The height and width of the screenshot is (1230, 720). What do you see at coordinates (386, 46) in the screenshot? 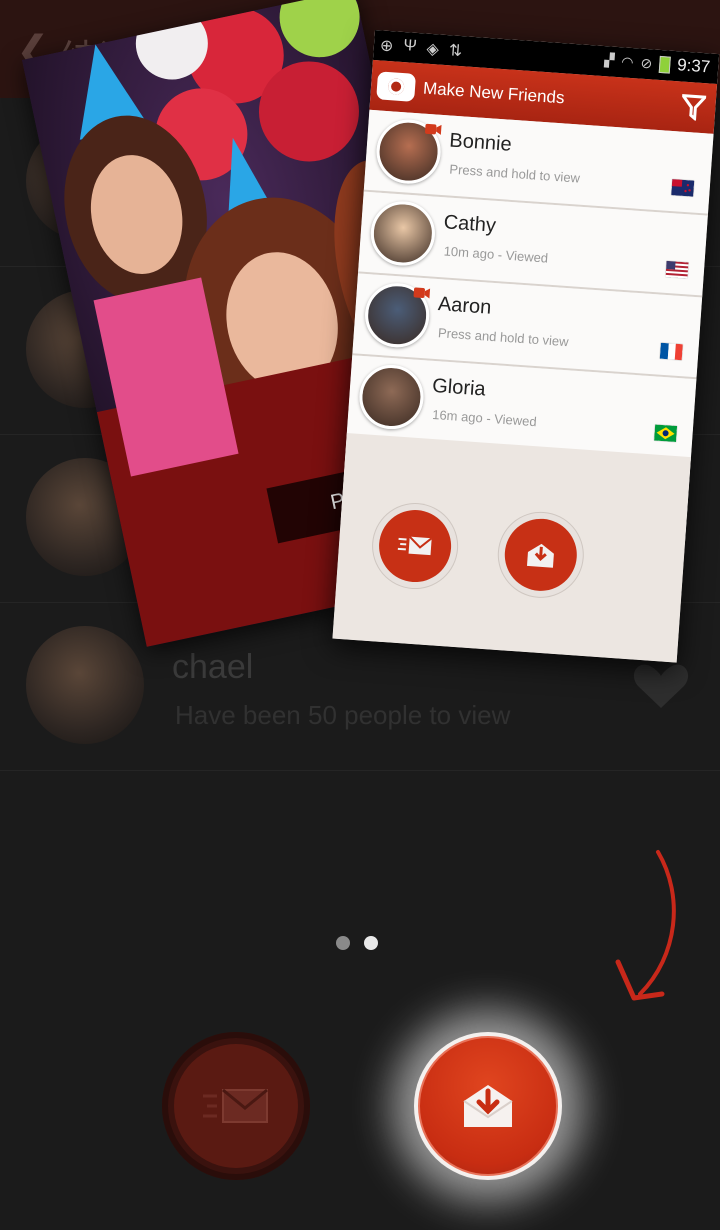
I see `gps-icon: ⊕` at bounding box center [386, 46].